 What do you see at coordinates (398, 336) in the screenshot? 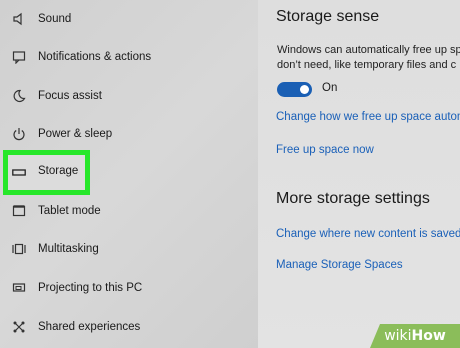
I see `watermark-brand: wiki` at bounding box center [398, 336].